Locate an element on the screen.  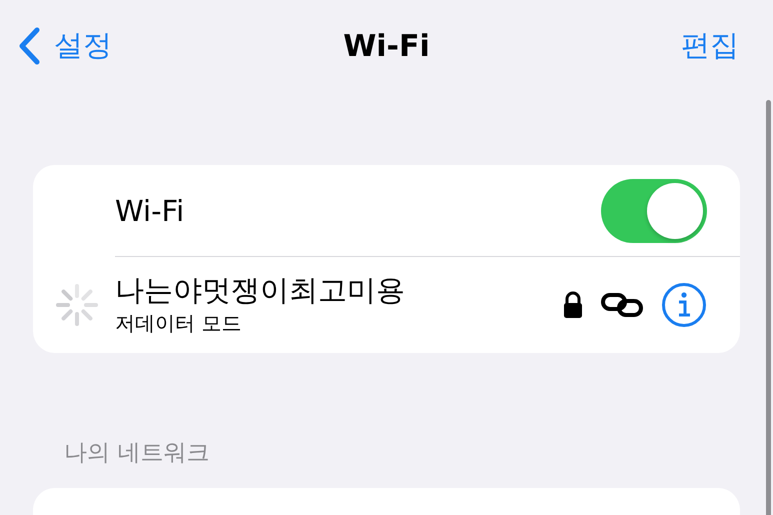
network-mode: 저데이터 모드 is located at coordinates (178, 323).